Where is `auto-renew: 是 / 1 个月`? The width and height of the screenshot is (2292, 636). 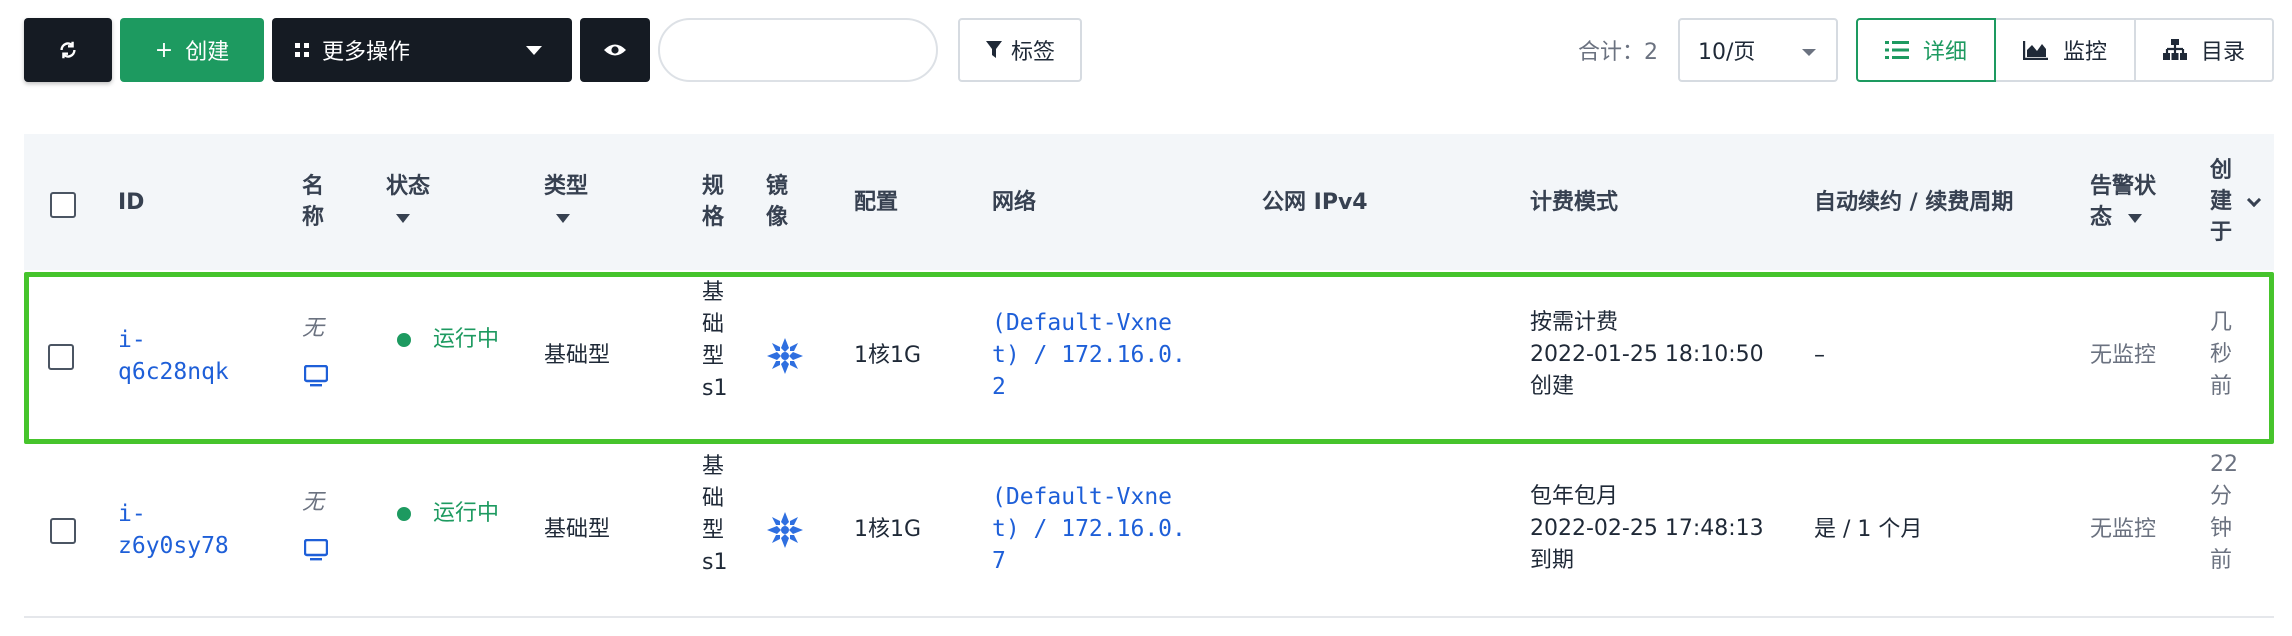
auto-renew: 是 / 1 个月 is located at coordinates (1868, 529).